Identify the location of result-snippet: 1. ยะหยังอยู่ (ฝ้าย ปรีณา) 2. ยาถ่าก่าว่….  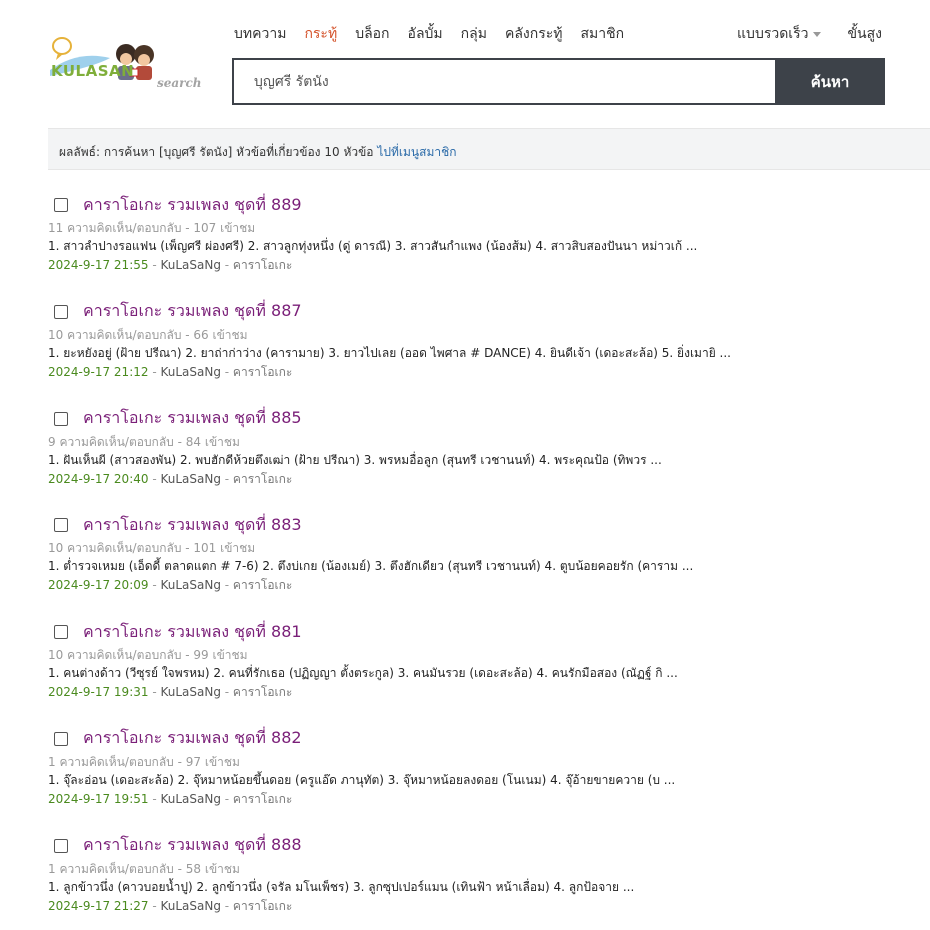
(389, 352).